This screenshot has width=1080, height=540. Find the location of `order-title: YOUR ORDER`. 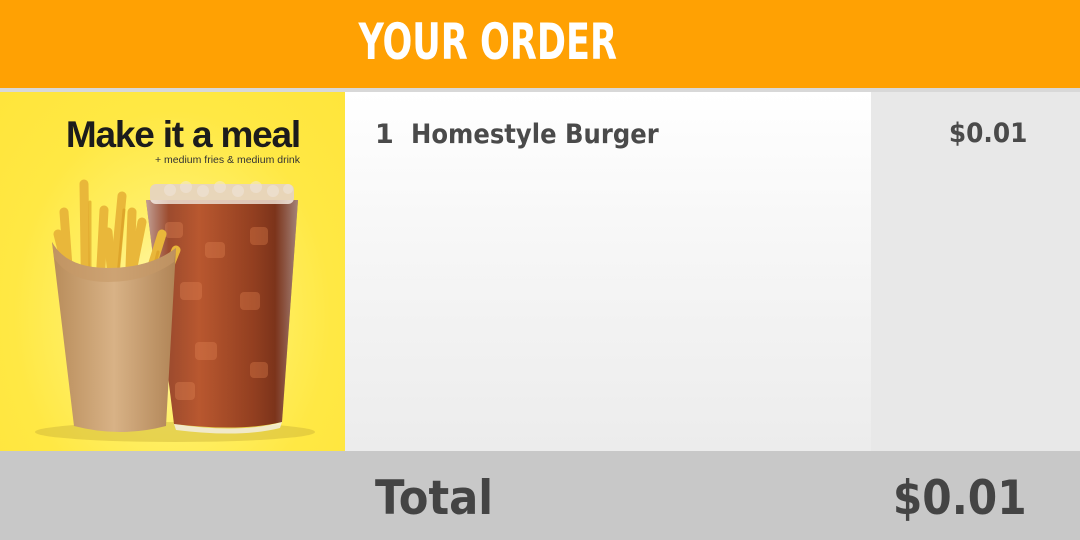

order-title: YOUR ORDER is located at coordinates (488, 42).